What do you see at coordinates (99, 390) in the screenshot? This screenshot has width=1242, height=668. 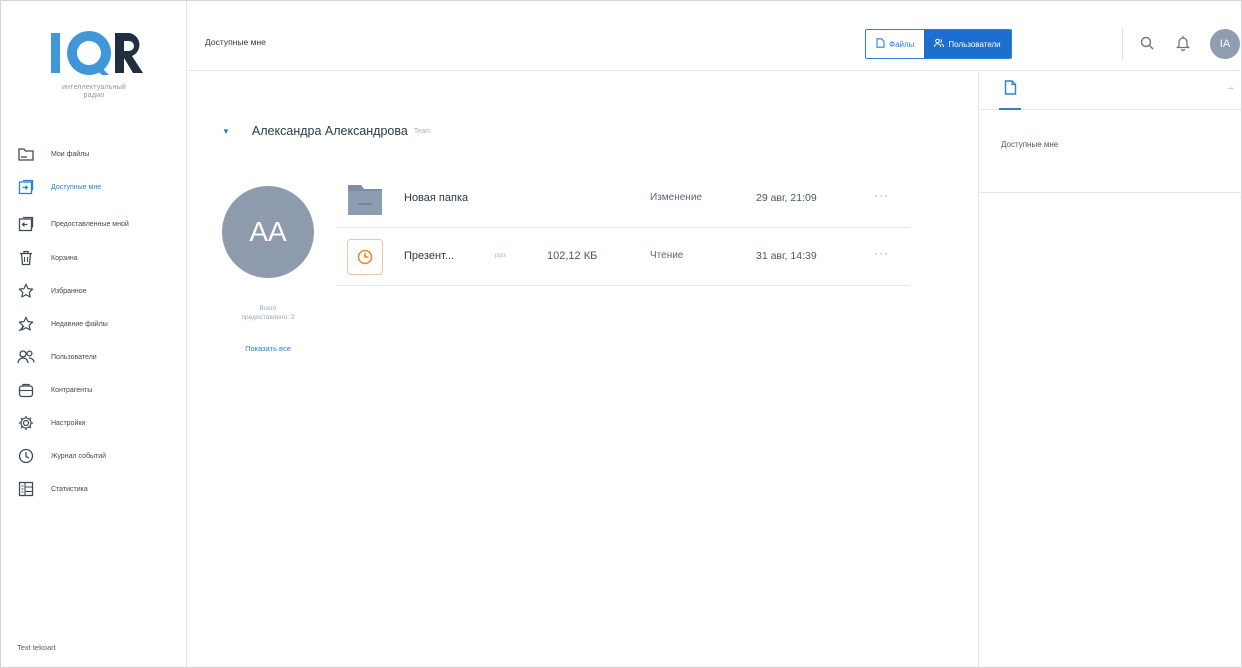 I see `sidebar-item-contractors: Контрагенты` at bounding box center [99, 390].